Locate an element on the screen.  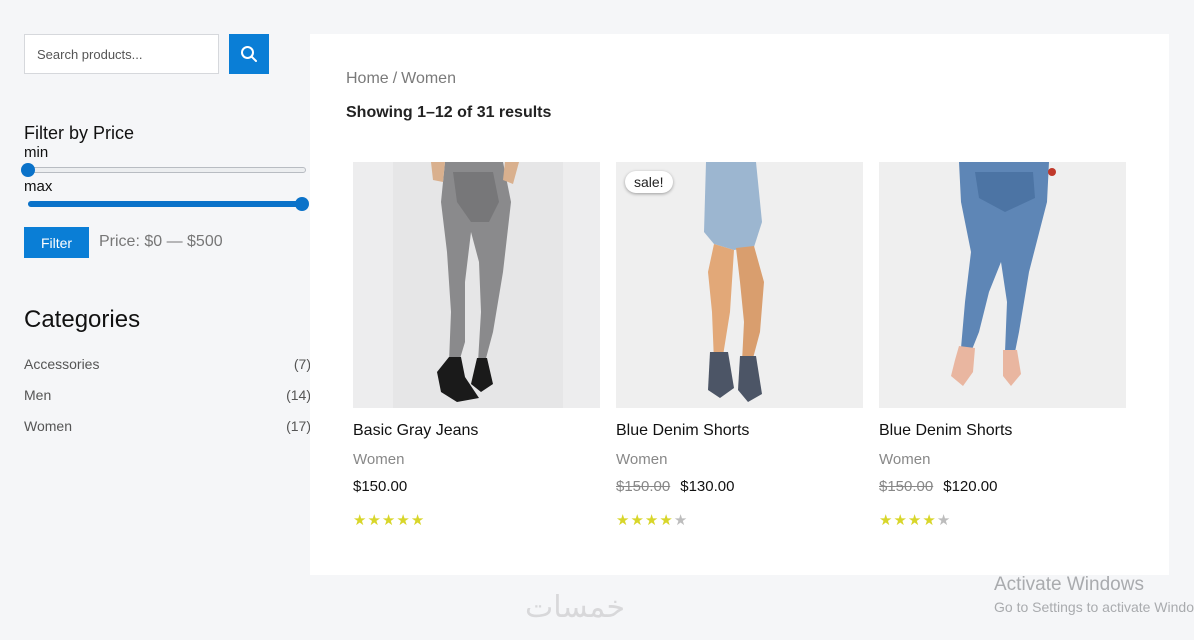
product-current-price: $150.00 is located at coordinates (380, 486).